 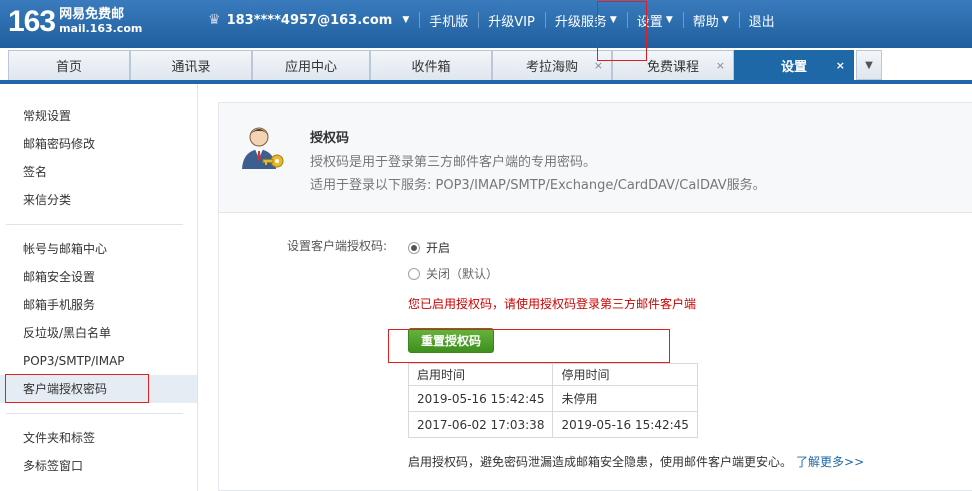 What do you see at coordinates (552, 65) in the screenshot?
I see `tab-kaola: 考拉海购 ×` at bounding box center [552, 65].